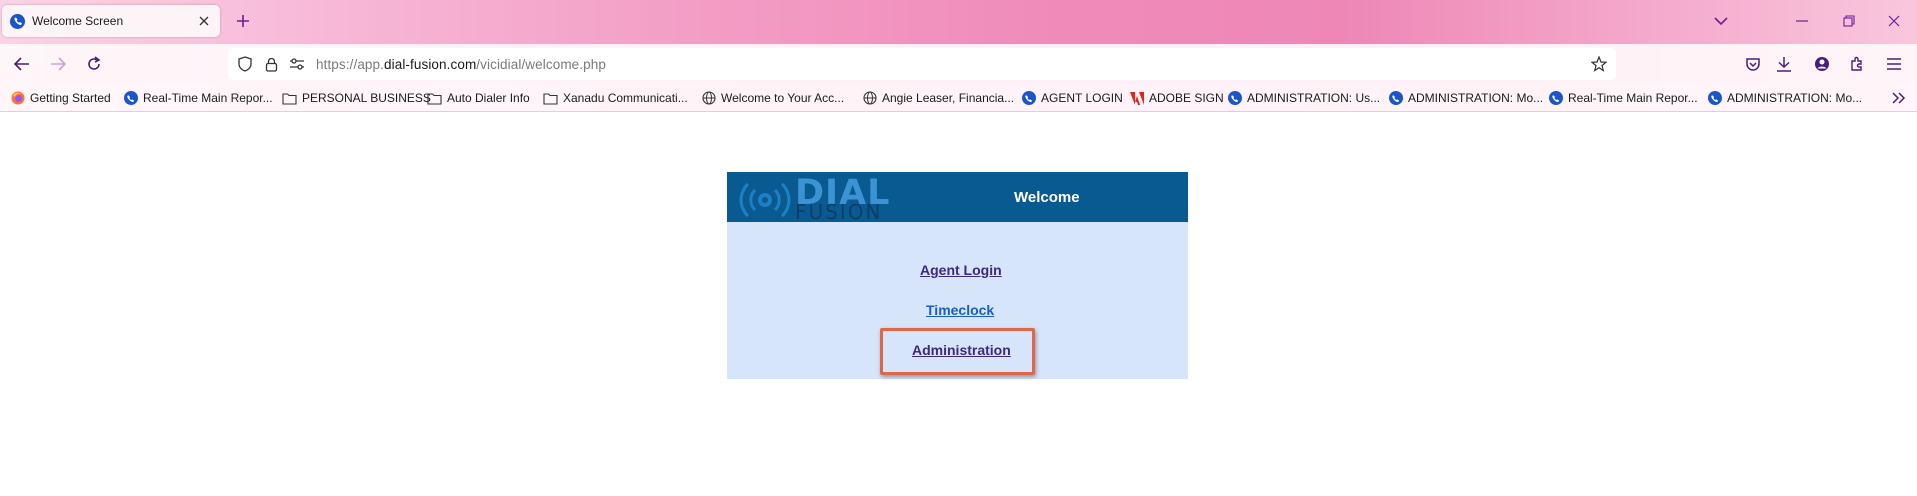  I want to click on hamburger-menu-icon, so click(1894, 64).